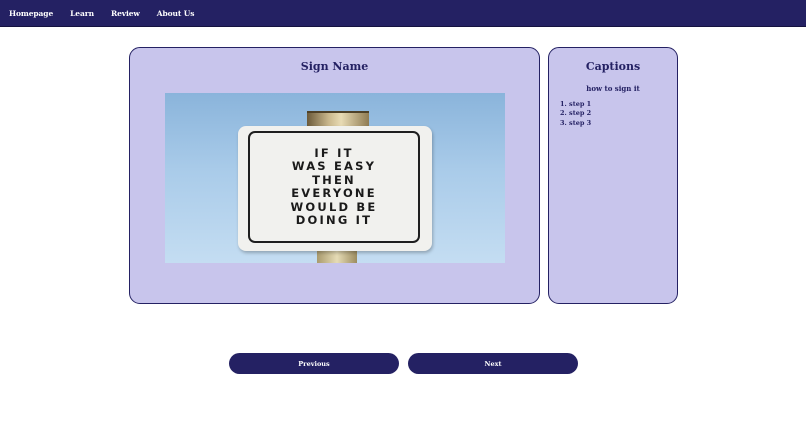  I want to click on nav-link-about-us: About Us, so click(176, 13).